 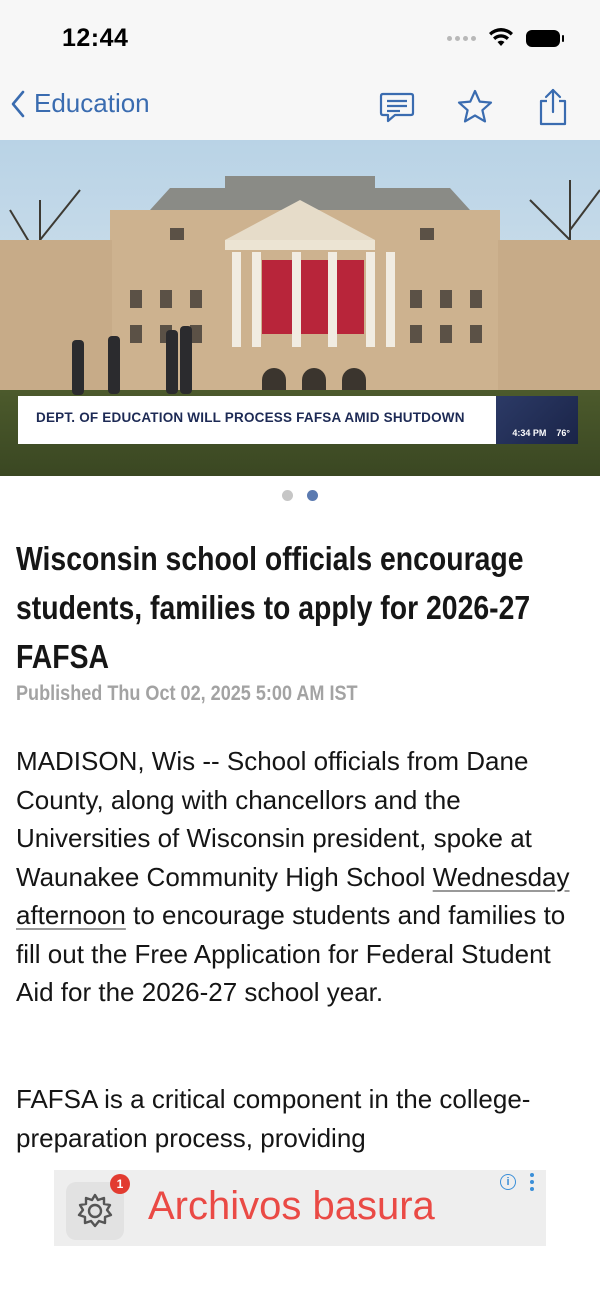 I want to click on status-time: 12:44, so click(x=95, y=38).